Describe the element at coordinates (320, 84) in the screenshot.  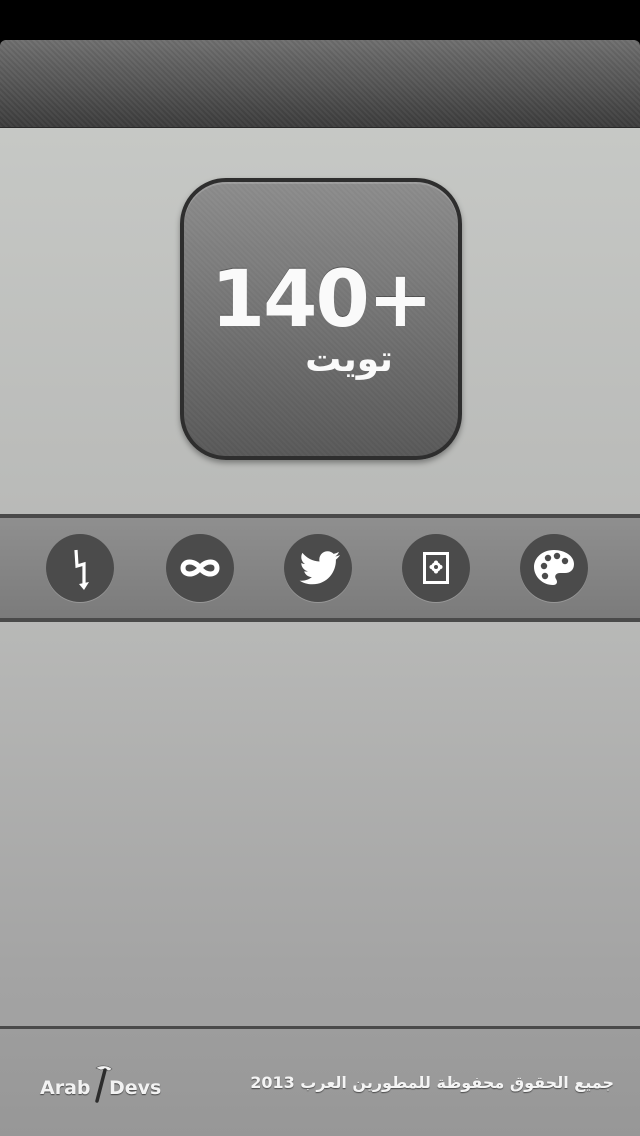
I see `navigation-bar` at that location.